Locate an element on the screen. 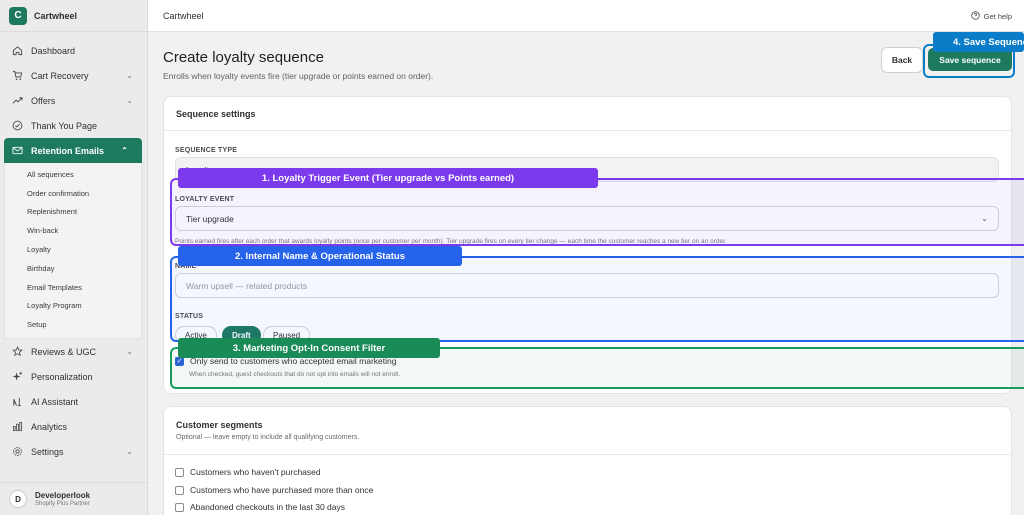 This screenshot has width=1024, height=515. name-input: Warm upsell — related products is located at coordinates (587, 285).